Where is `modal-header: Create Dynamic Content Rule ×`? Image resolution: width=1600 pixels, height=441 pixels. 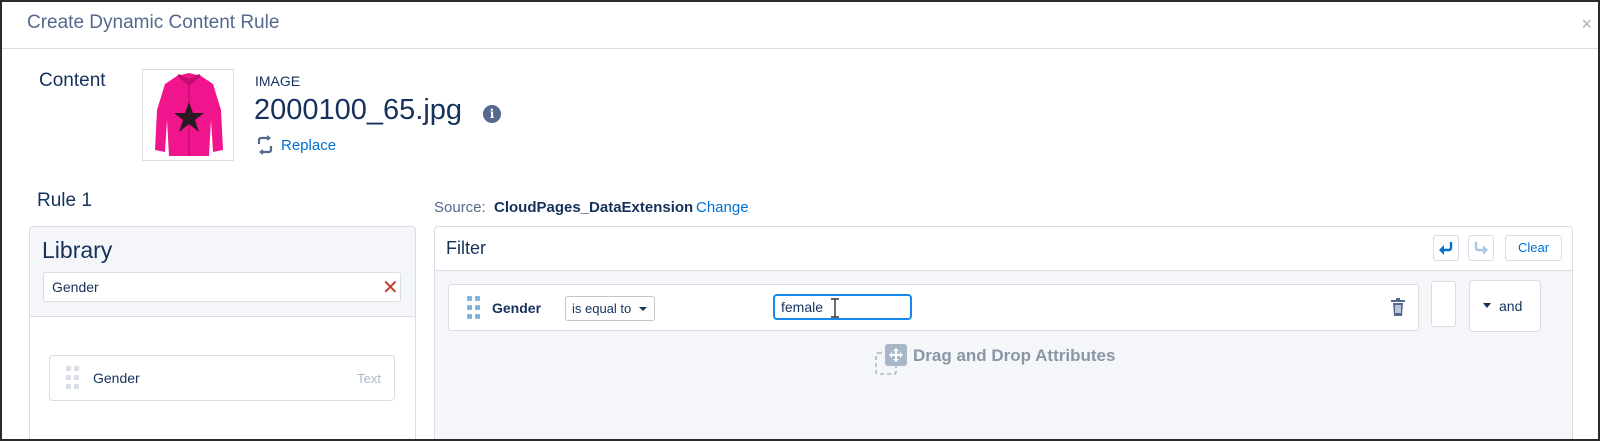 modal-header: Create Dynamic Content Rule × is located at coordinates (800, 25).